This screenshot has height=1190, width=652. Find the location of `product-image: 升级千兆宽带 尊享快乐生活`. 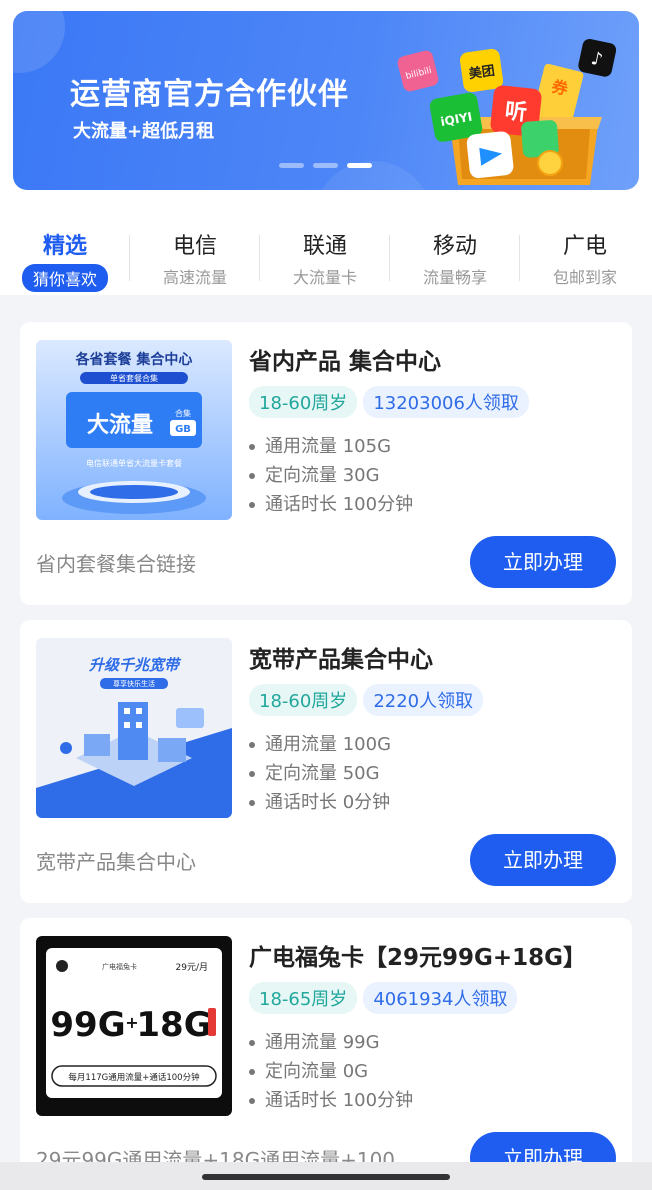

product-image: 升级千兆宽带 尊享快乐生活 is located at coordinates (134, 728).